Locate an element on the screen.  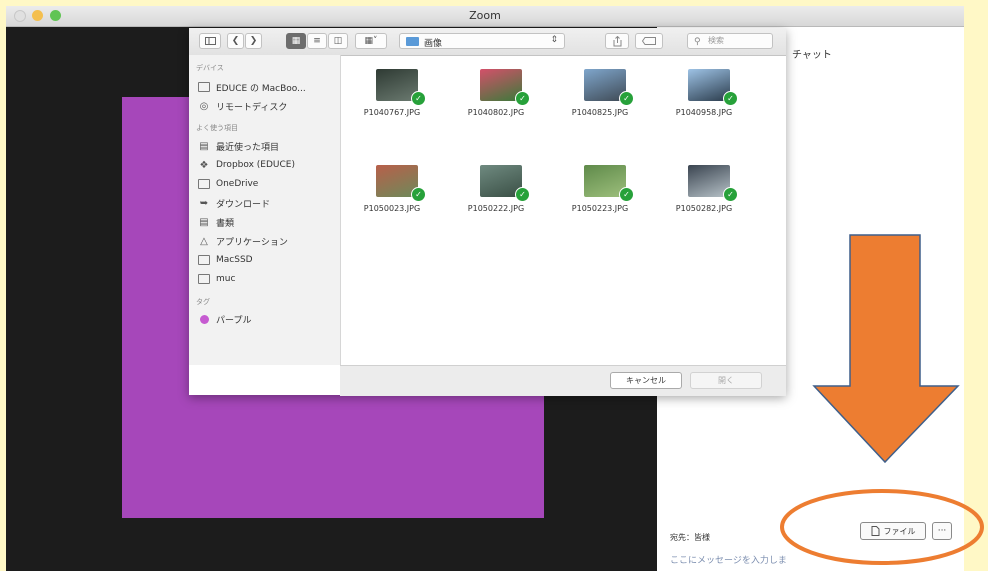
highlight-ellipse-shape is located at coordinates (882, 527).